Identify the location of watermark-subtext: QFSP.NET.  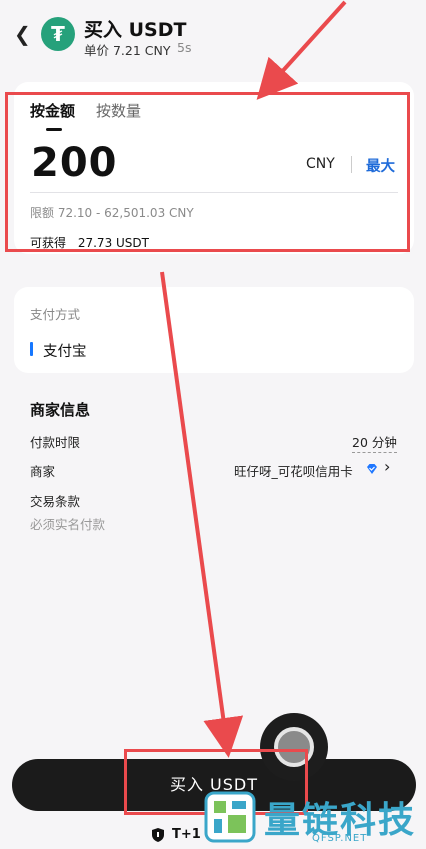
(340, 838).